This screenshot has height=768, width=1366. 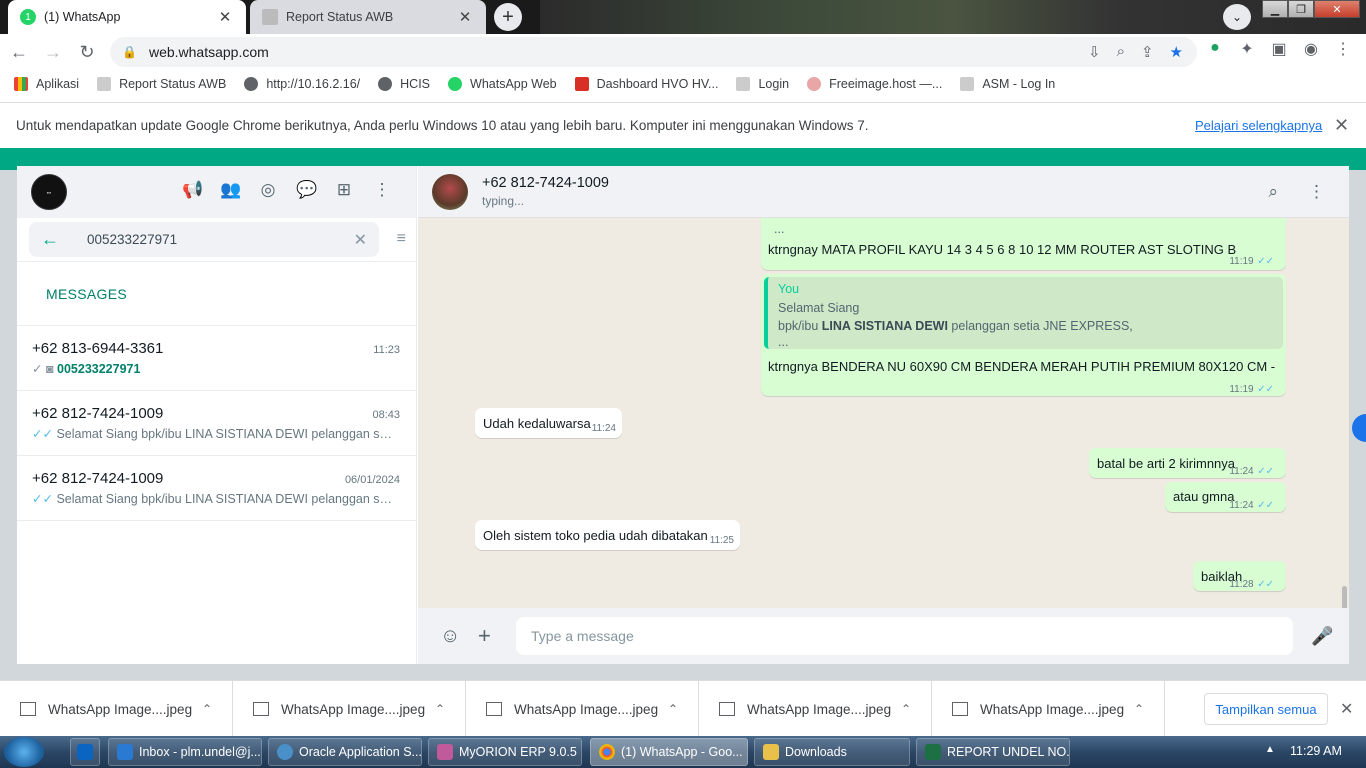 I want to click on search-input: ← 005233227971 ✕, so click(x=204, y=239).